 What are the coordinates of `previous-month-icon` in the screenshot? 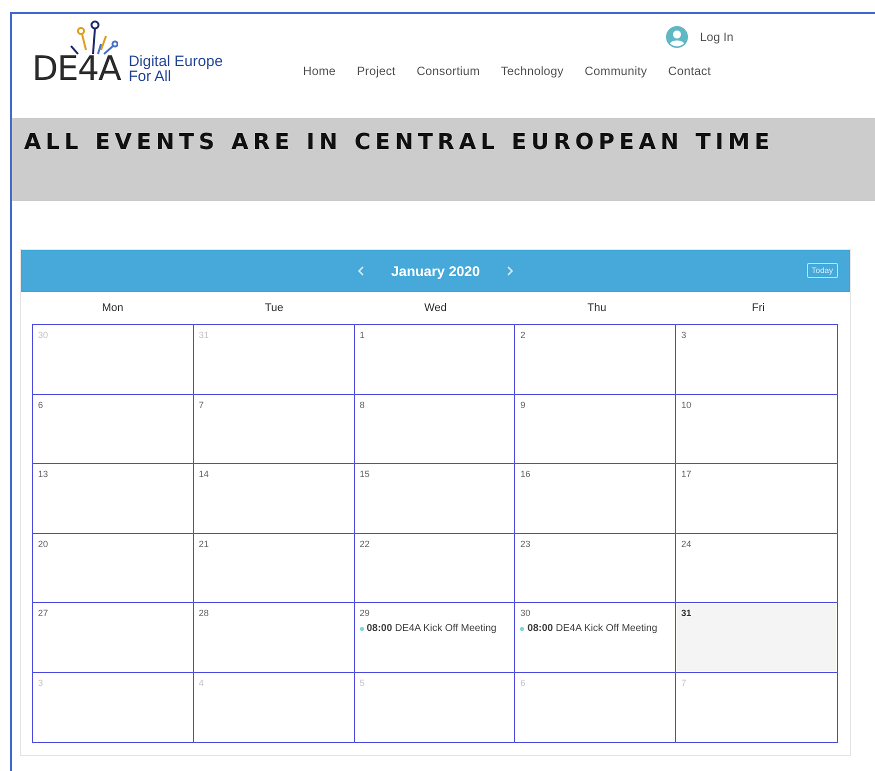 It's located at (361, 271).